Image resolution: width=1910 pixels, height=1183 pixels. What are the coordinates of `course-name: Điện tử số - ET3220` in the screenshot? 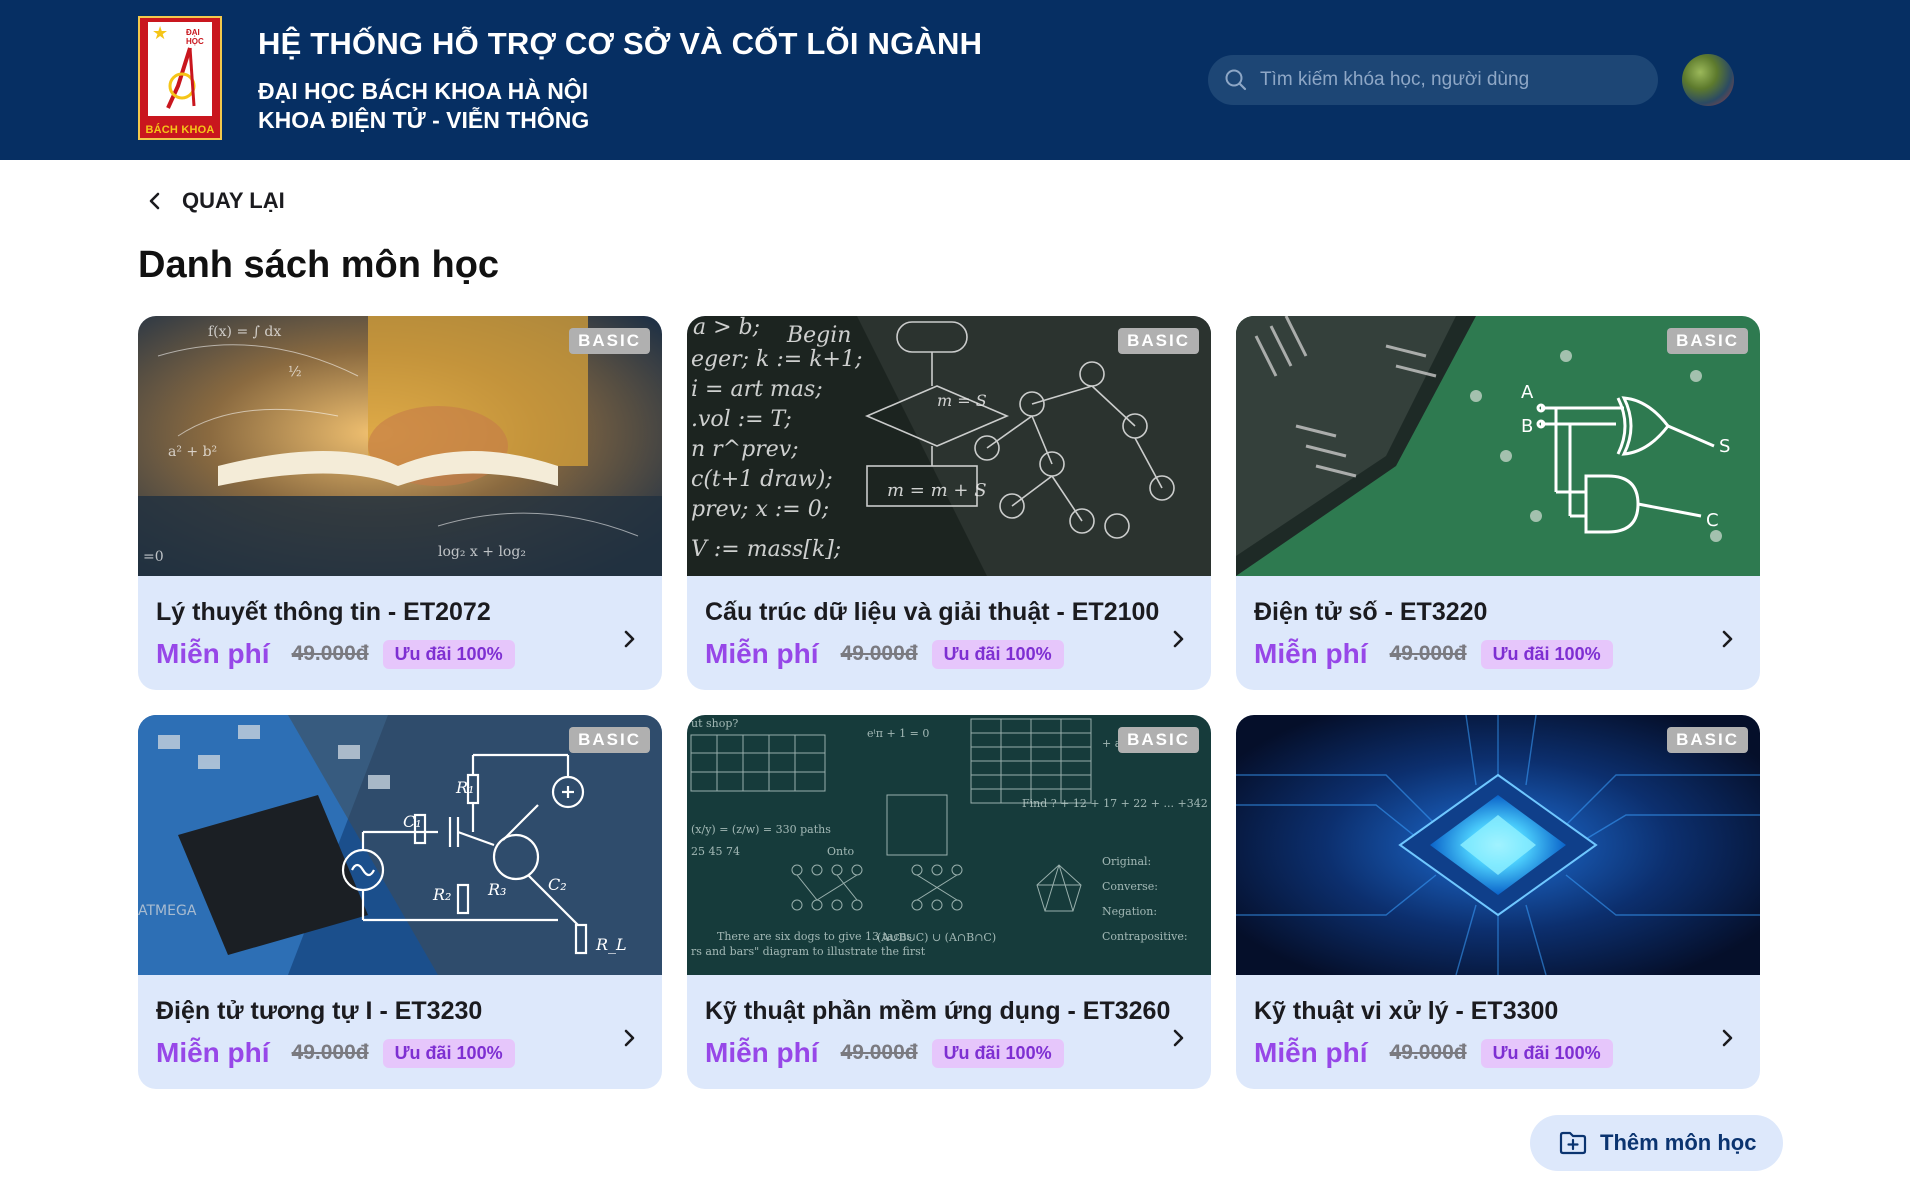 It's located at (1371, 612).